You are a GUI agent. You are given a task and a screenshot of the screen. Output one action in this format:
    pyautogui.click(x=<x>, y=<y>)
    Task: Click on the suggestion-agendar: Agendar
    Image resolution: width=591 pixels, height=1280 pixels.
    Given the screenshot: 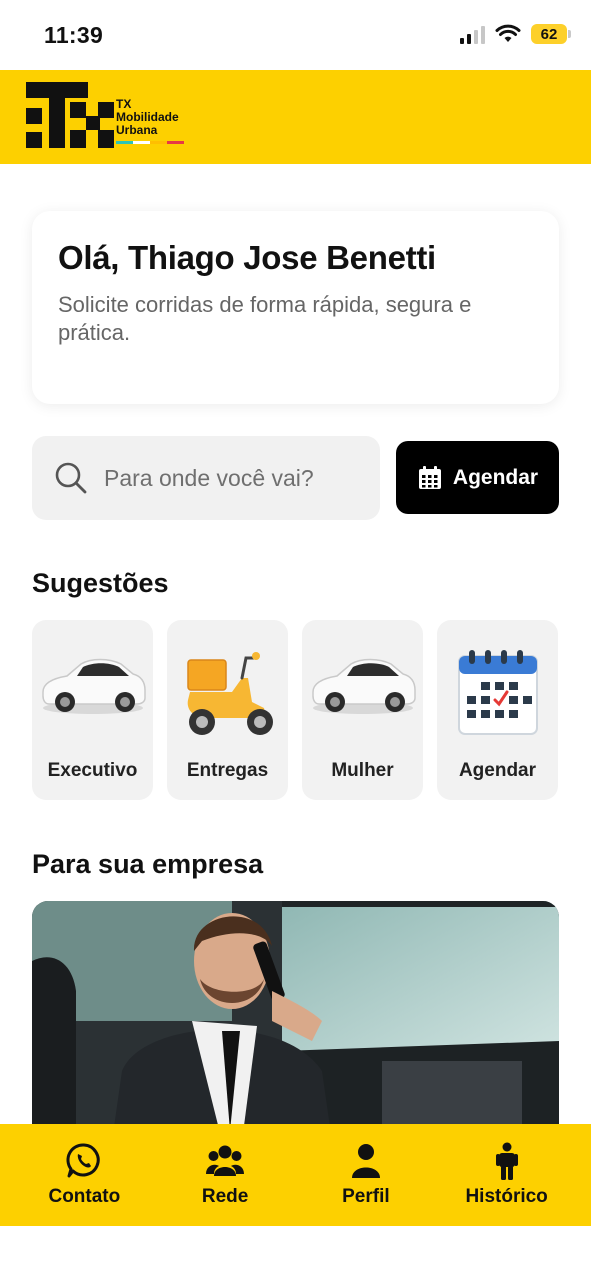 What is the action you would take?
    pyautogui.click(x=497, y=710)
    